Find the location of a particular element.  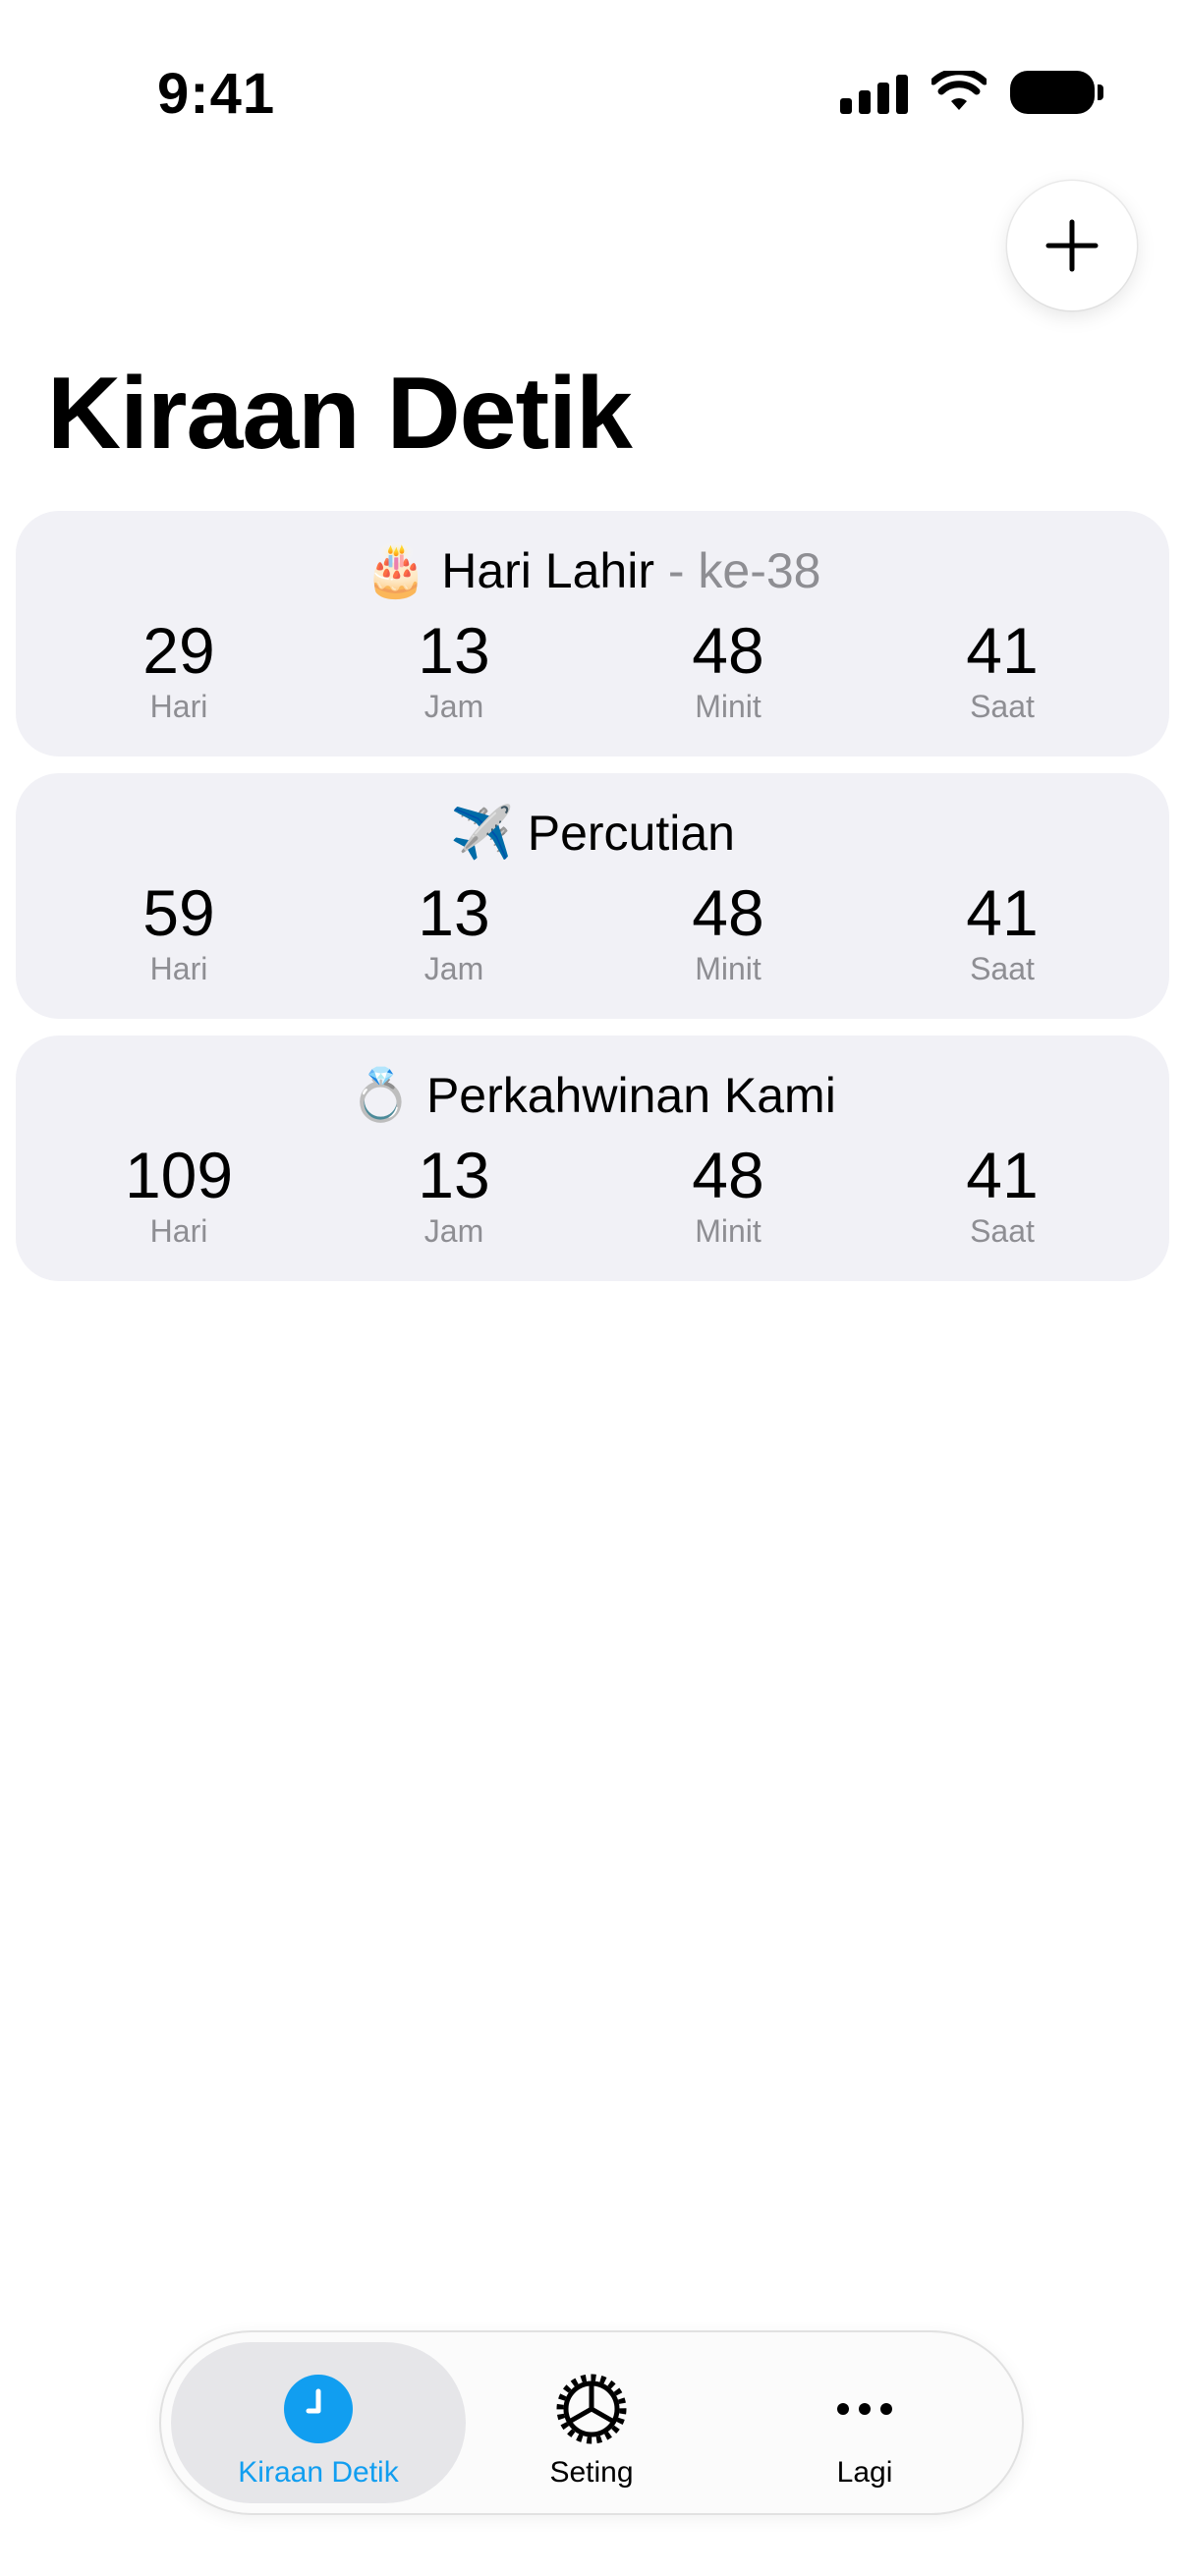

tab-countdown: Kiraan Detik is located at coordinates (319, 2422).